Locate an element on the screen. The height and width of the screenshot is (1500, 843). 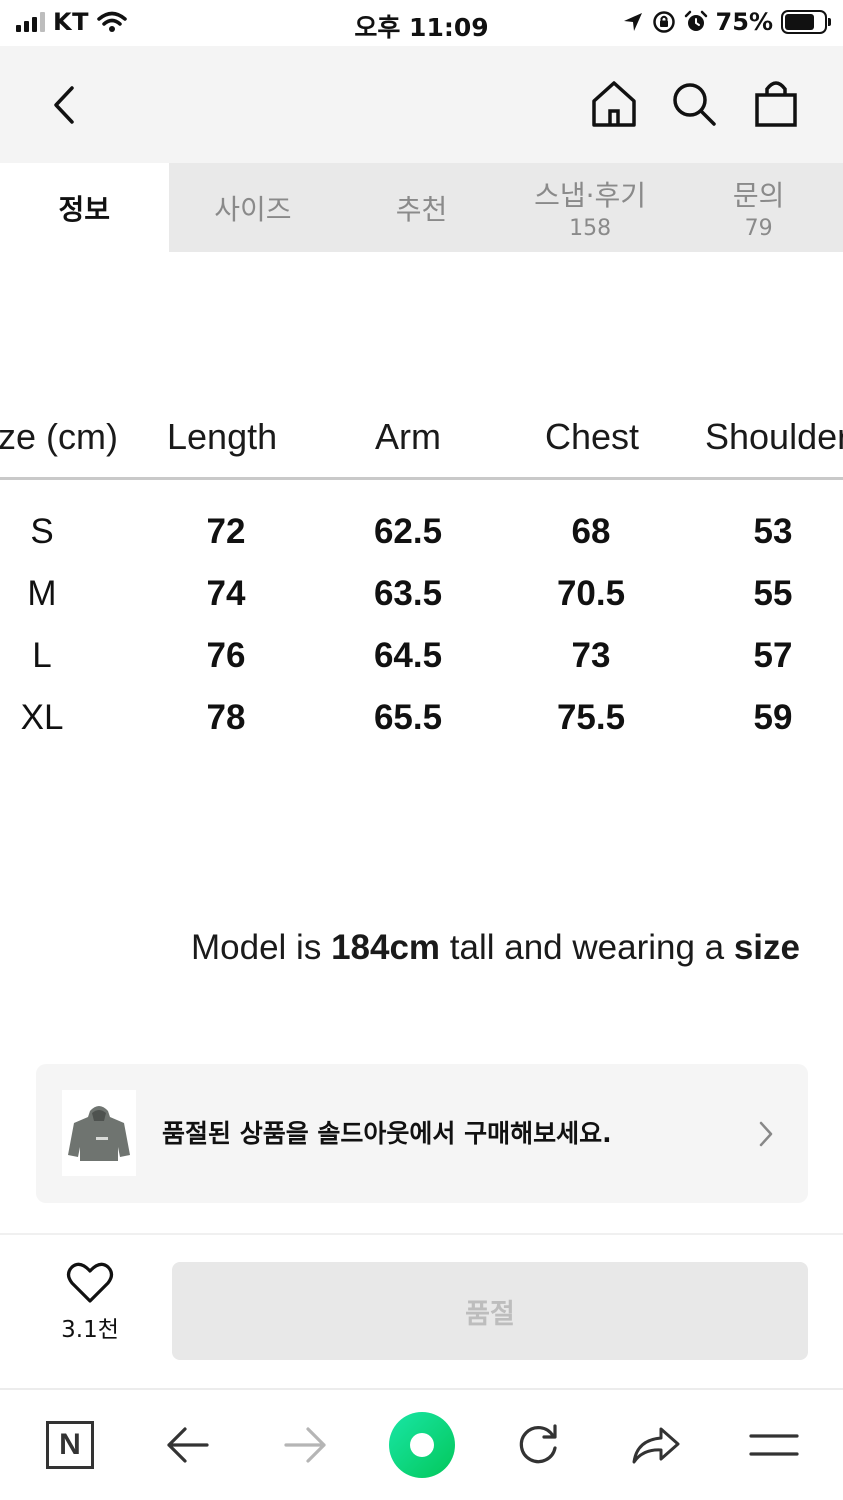
tab-count: 158 is located at coordinates (590, 228).